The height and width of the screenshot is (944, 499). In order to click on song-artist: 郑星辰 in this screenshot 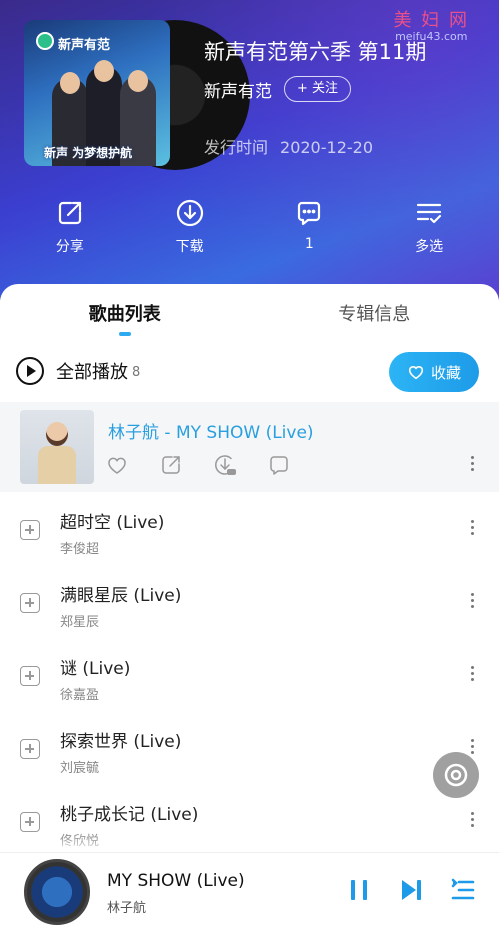, I will do `click(80, 622)`.